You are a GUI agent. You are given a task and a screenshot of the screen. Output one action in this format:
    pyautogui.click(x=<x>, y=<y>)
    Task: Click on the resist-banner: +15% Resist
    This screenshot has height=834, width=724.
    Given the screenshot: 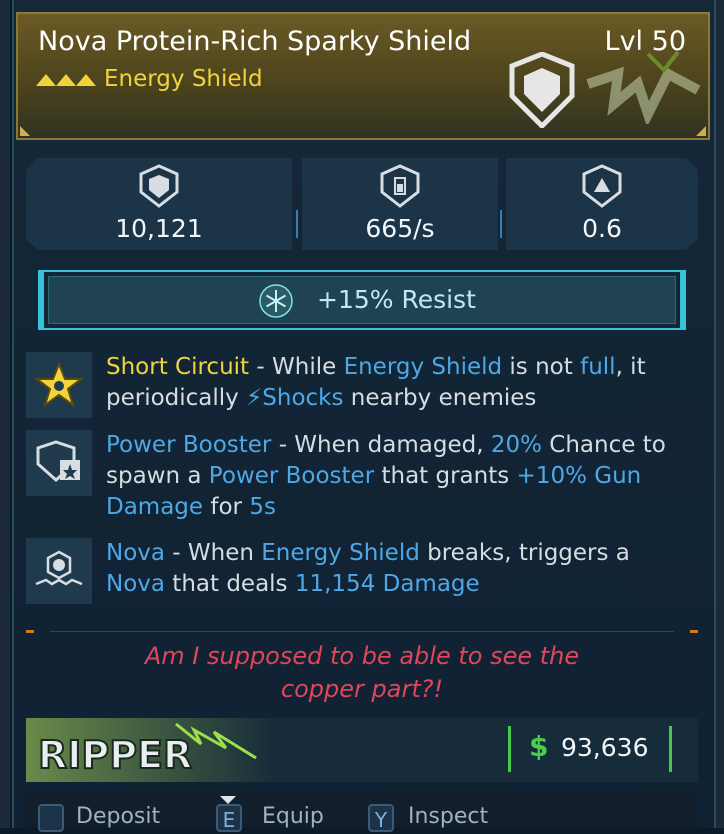 What is the action you would take?
    pyautogui.click(x=362, y=300)
    